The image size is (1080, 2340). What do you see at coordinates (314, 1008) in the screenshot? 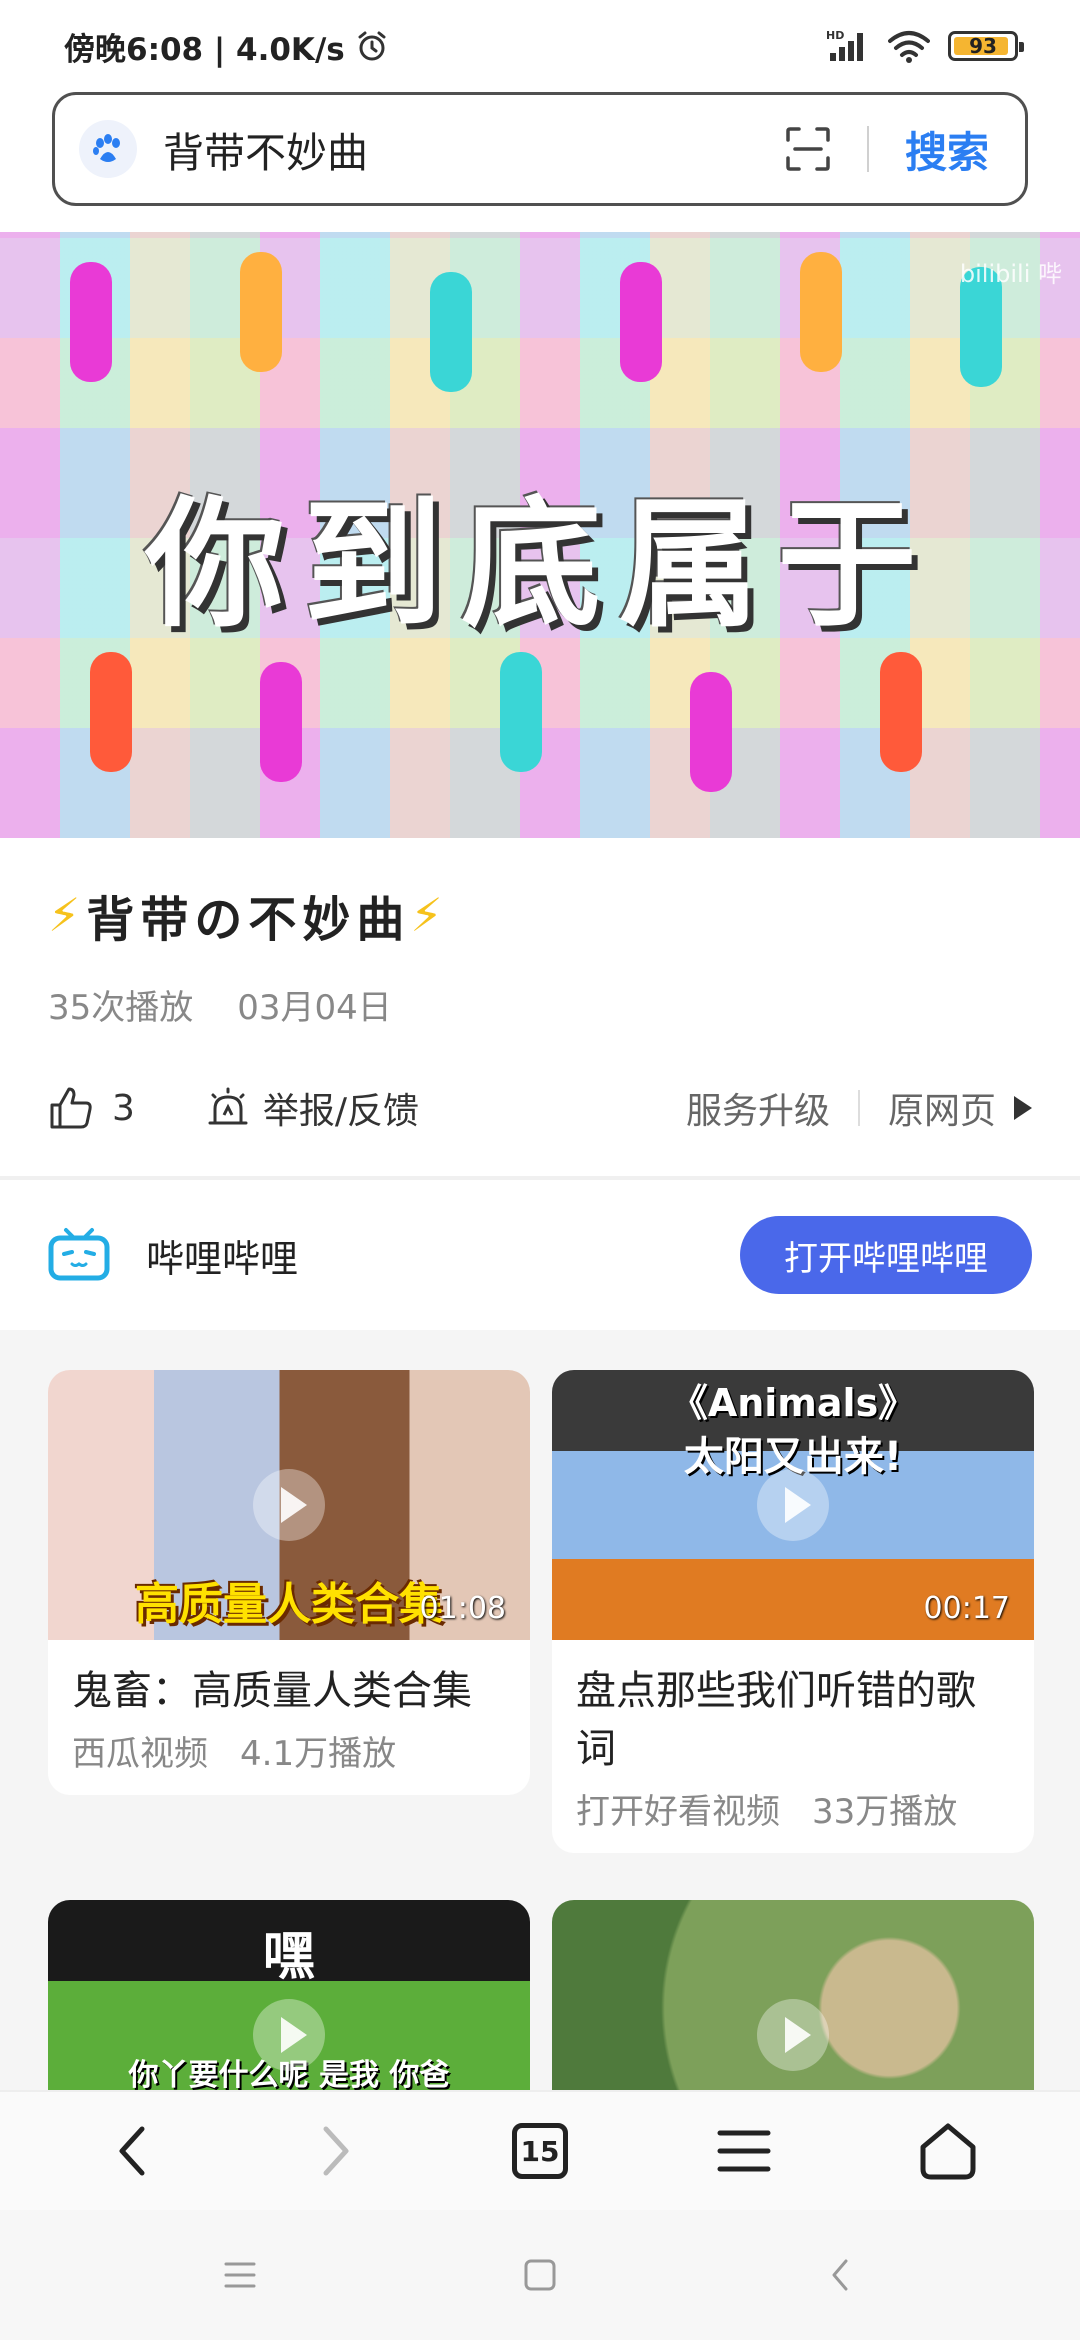
I see `publish-date: 03月04日` at bounding box center [314, 1008].